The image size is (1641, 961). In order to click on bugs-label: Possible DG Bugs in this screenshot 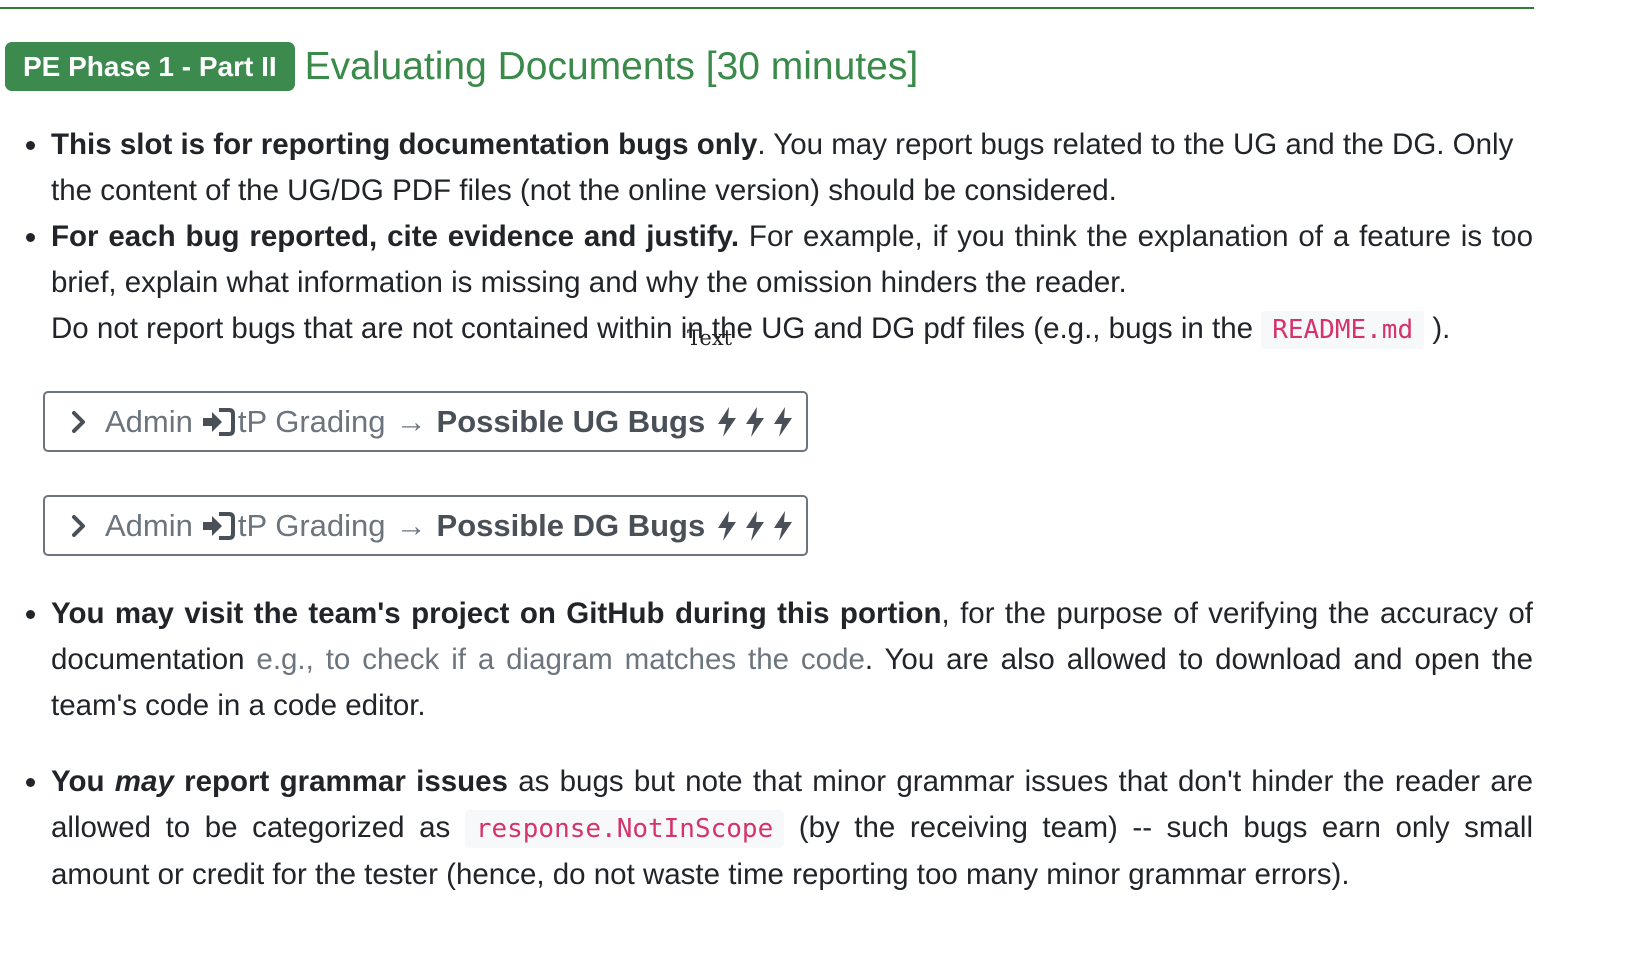, I will do `click(571, 525)`.